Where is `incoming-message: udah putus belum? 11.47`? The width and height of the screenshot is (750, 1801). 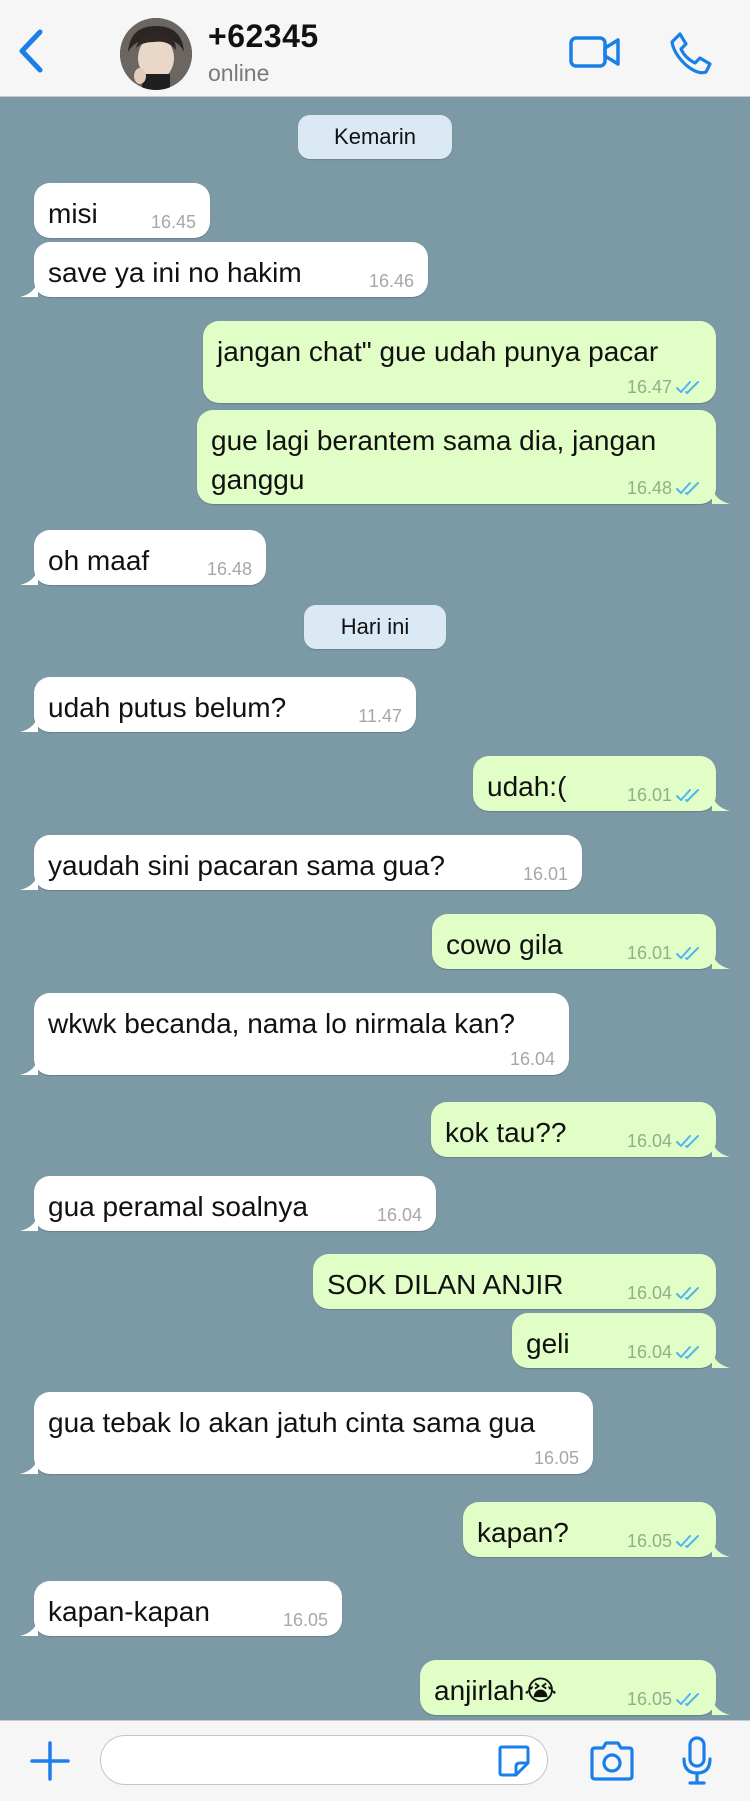 incoming-message: udah putus belum? 11.47 is located at coordinates (218, 704).